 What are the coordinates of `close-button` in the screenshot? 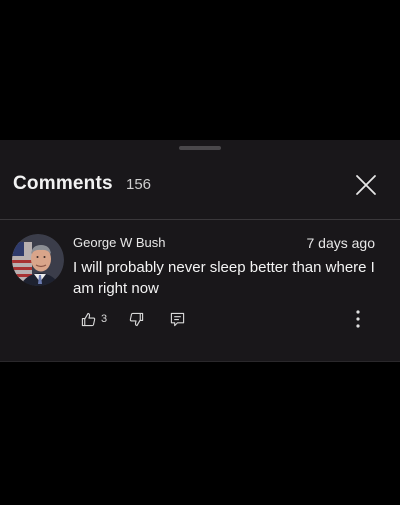 It's located at (366, 185).